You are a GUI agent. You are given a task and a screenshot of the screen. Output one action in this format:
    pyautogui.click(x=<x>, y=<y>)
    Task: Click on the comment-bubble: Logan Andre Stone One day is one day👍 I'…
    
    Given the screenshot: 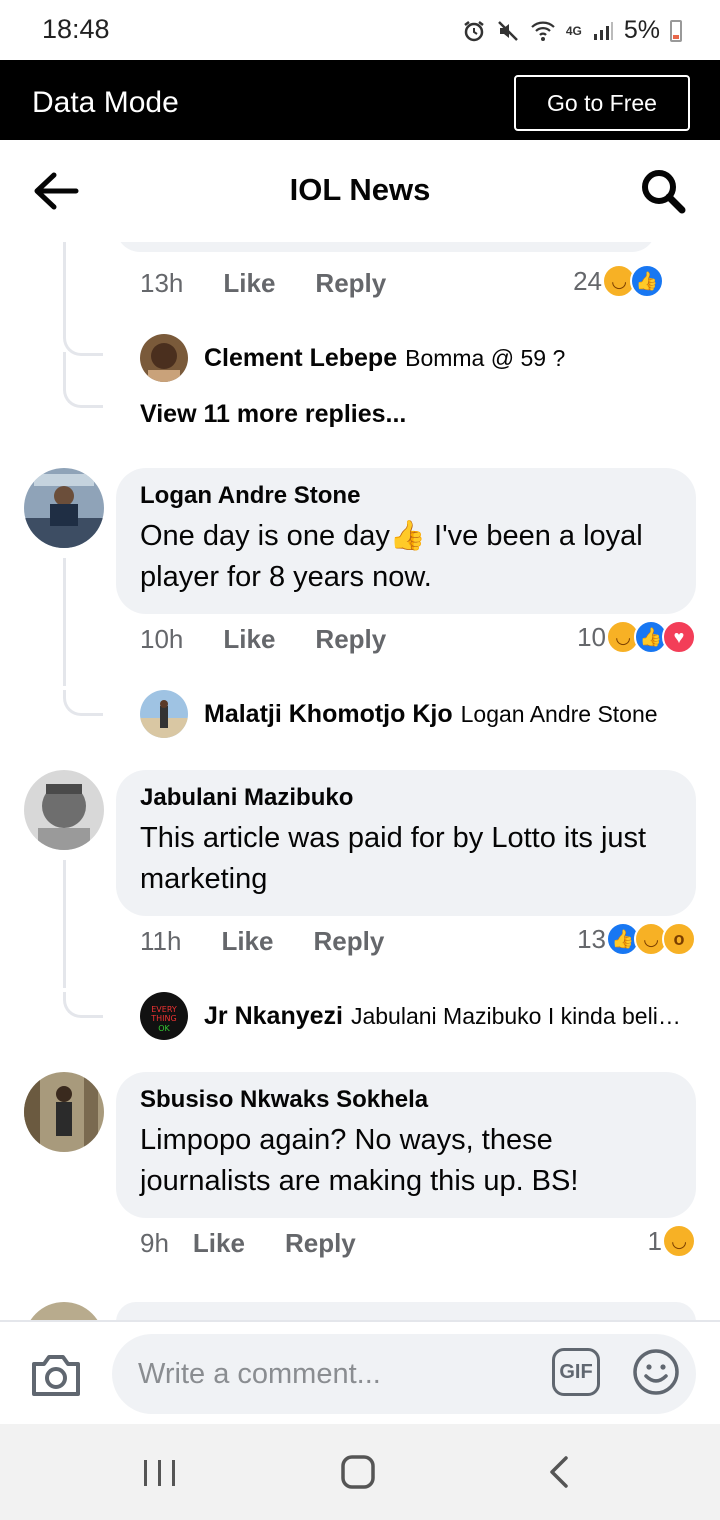 What is the action you would take?
    pyautogui.click(x=406, y=541)
    